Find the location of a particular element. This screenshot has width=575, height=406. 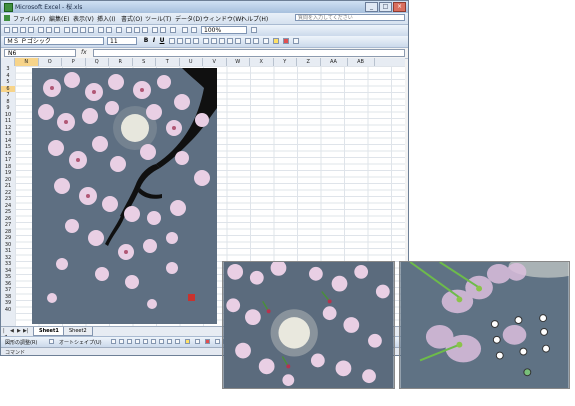

bold-button: B is located at coordinates (146, 41).